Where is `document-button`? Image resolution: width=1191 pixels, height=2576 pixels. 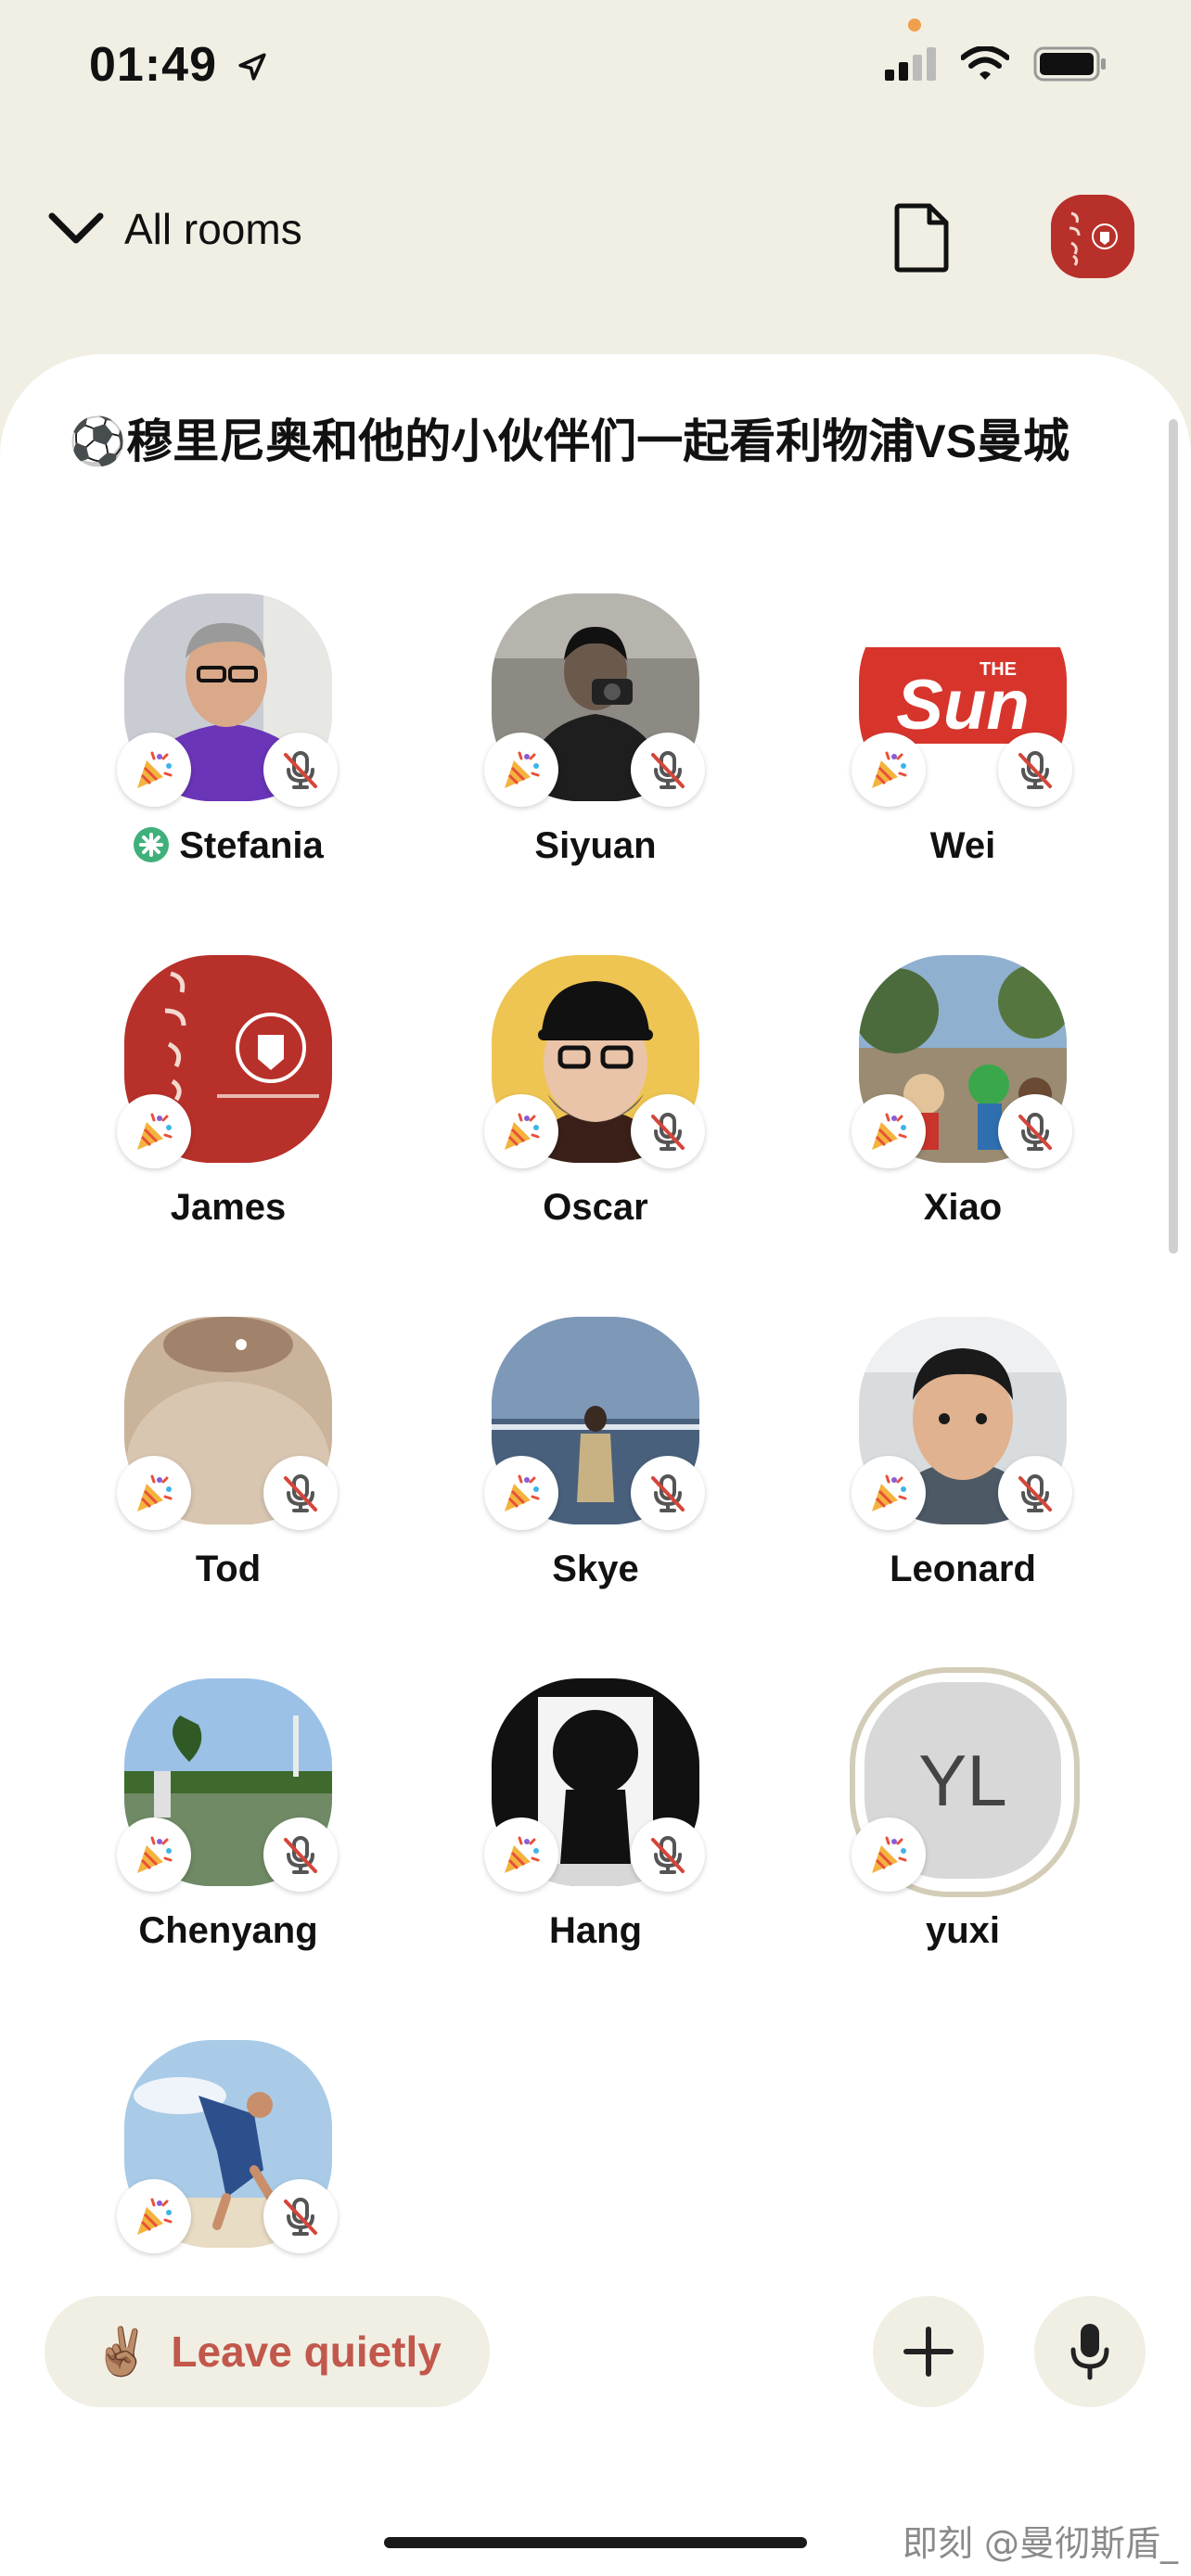
document-button is located at coordinates (922, 239).